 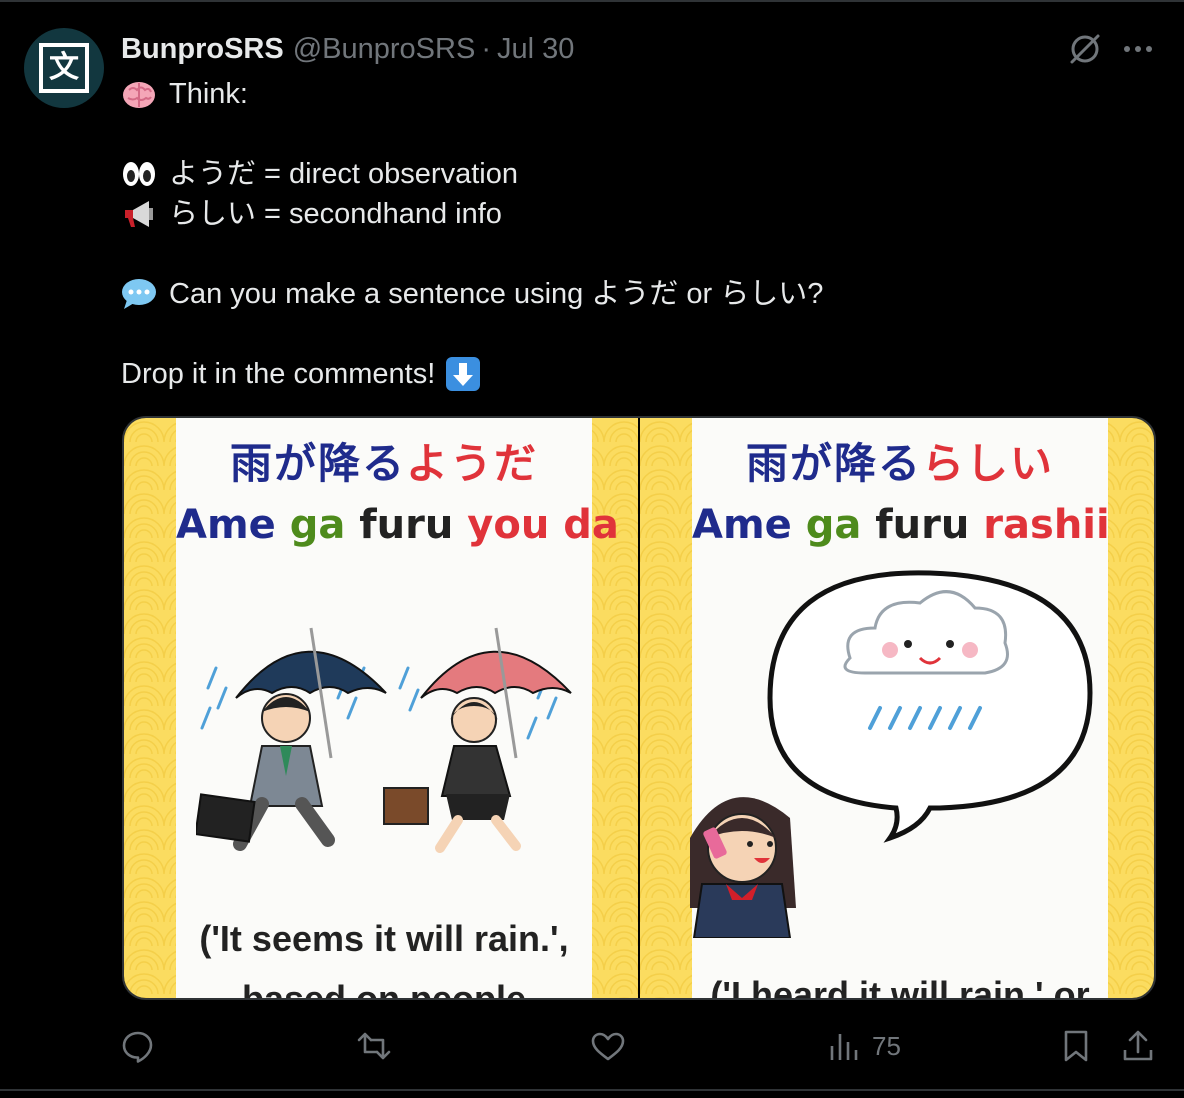 I want to click on people-with-umbrellas-illustration, so click(x=384, y=740).